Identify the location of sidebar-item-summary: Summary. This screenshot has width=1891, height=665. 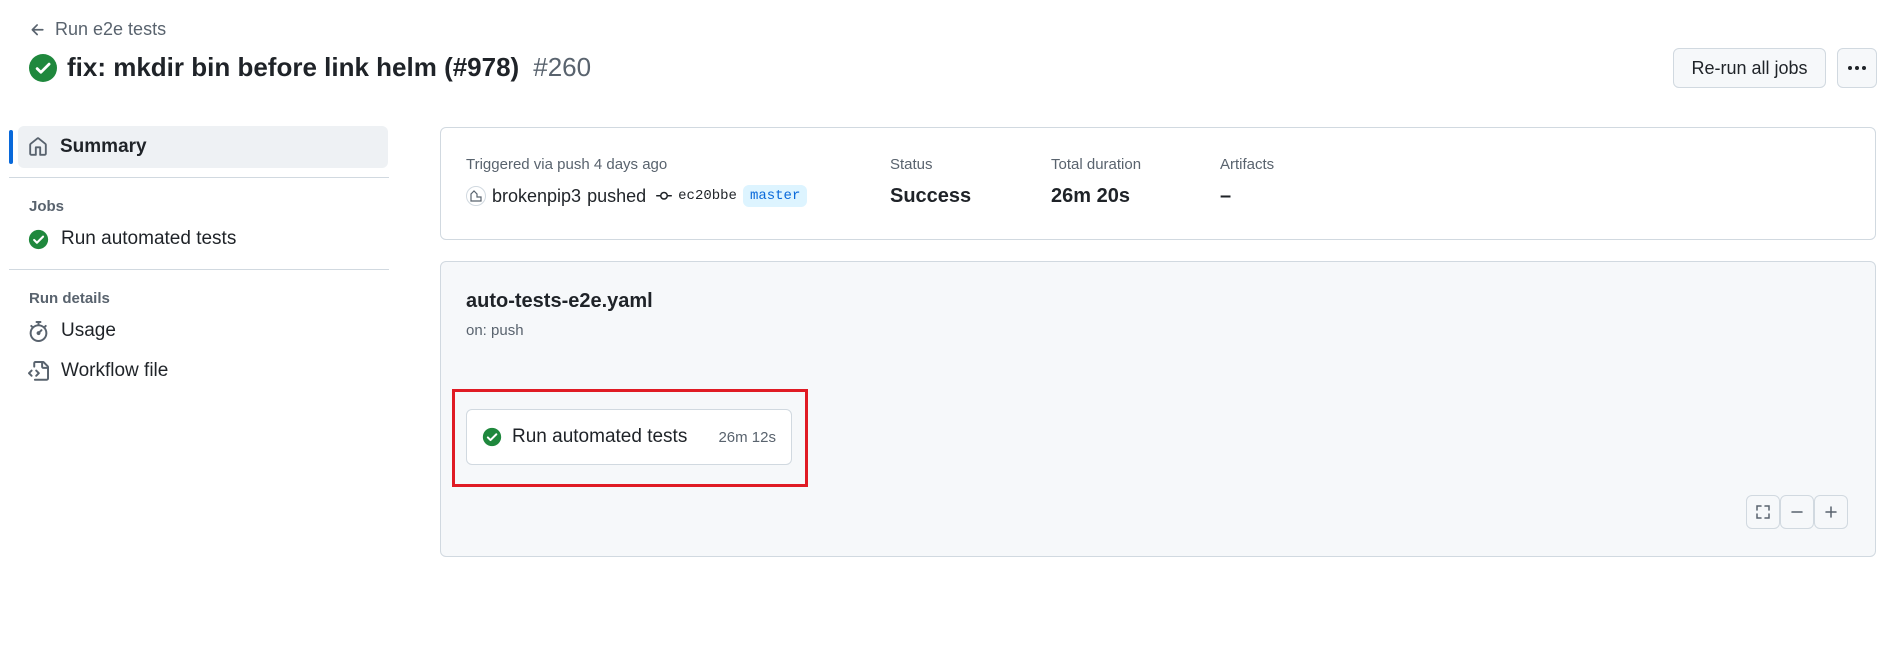
(198, 147).